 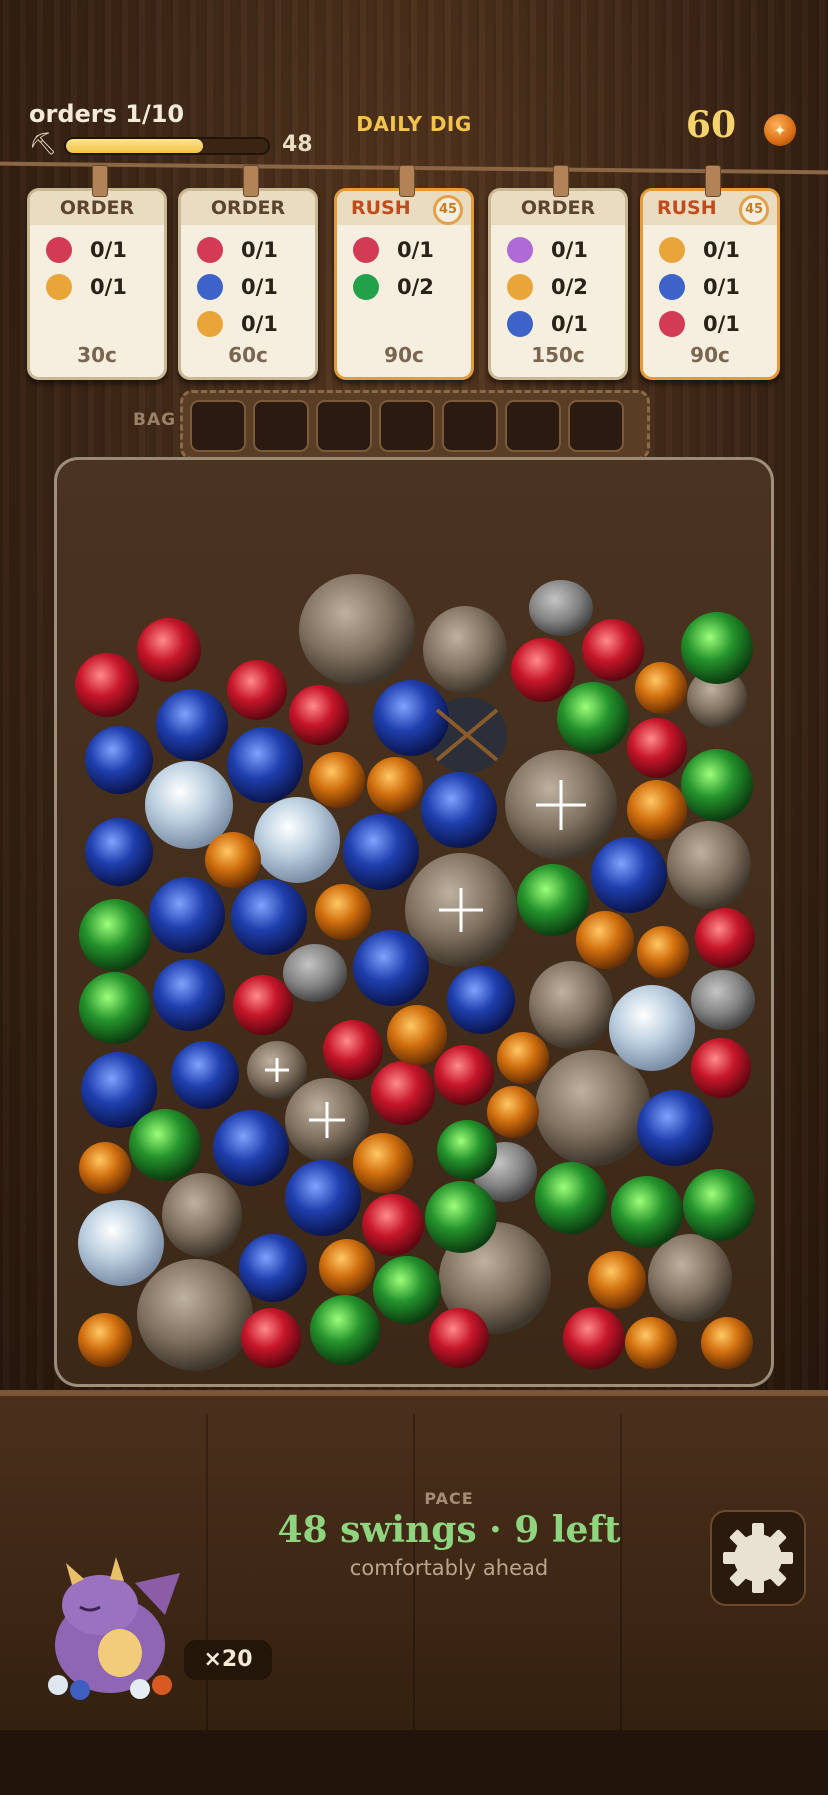 What do you see at coordinates (558, 272) in the screenshot?
I see `order-card: ORDER 0/1 0/2 0/1 150c` at bounding box center [558, 272].